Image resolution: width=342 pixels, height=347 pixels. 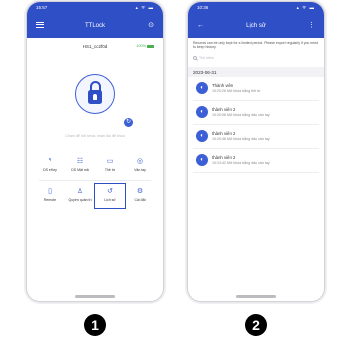 I want to click on settings-icon: ⚙, so click(x=140, y=191).